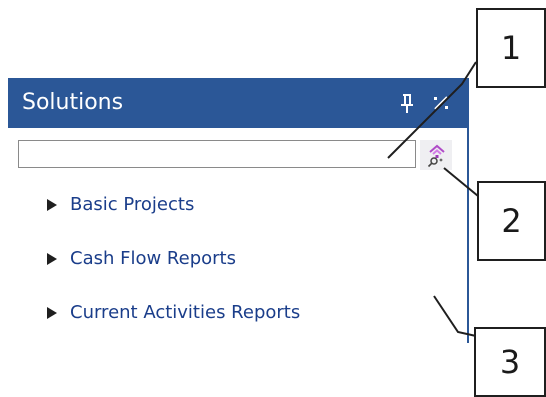 This screenshot has width=546, height=397. Describe the element at coordinates (511, 48) in the screenshot. I see `callout-box-1: 1` at that location.